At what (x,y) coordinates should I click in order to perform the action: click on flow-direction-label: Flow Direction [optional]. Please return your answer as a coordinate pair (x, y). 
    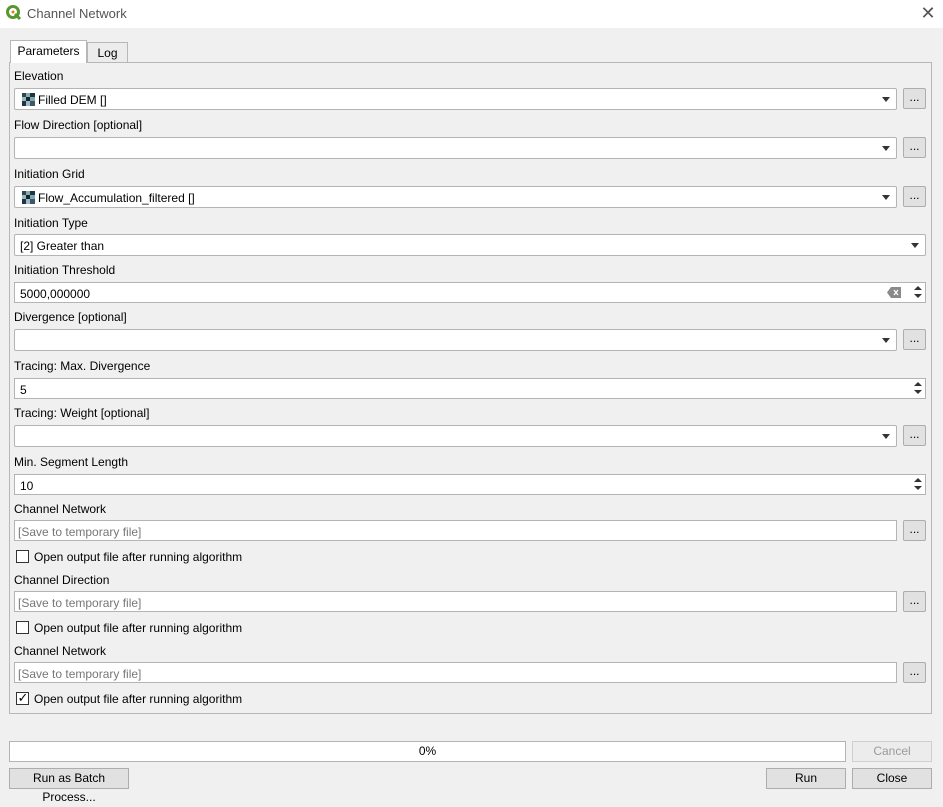
    Looking at the image, I should click on (78, 125).